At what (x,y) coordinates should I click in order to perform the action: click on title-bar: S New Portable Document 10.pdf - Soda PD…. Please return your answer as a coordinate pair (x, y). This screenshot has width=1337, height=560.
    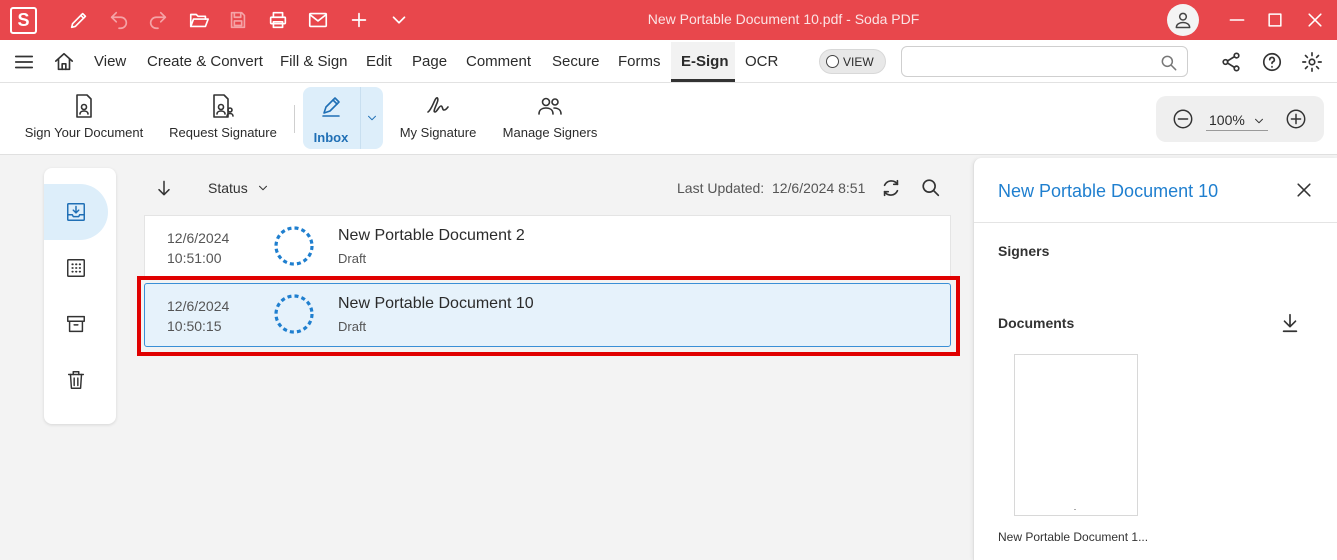
    Looking at the image, I should click on (668, 20).